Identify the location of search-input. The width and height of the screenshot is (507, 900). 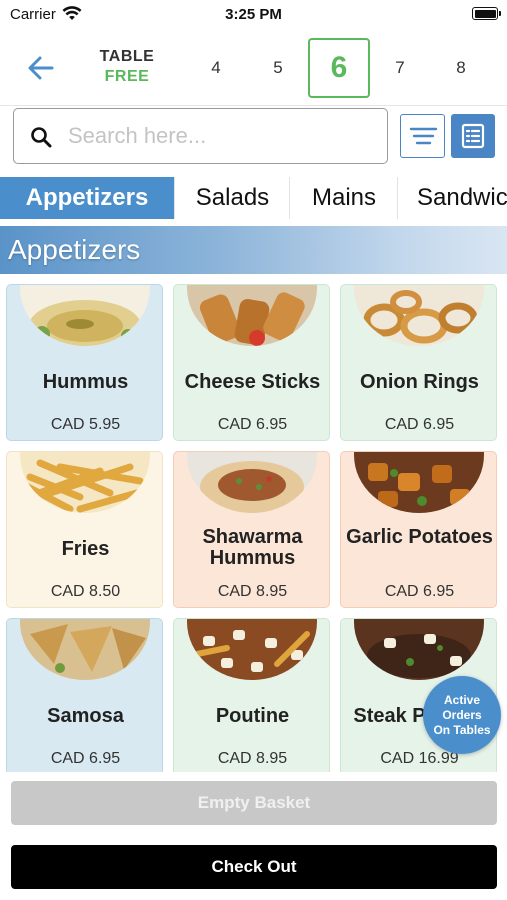
(223, 136).